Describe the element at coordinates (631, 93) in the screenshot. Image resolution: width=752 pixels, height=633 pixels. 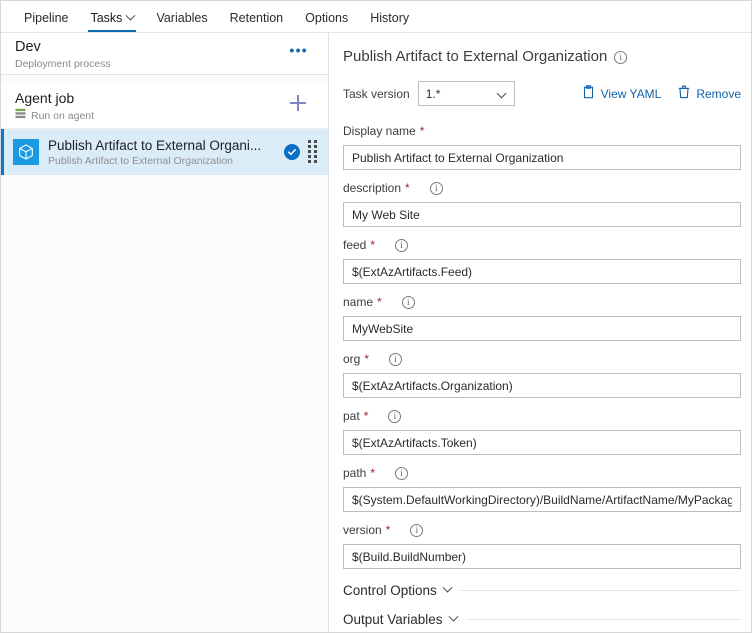
I see `view-yaml-label: View YAML` at that location.